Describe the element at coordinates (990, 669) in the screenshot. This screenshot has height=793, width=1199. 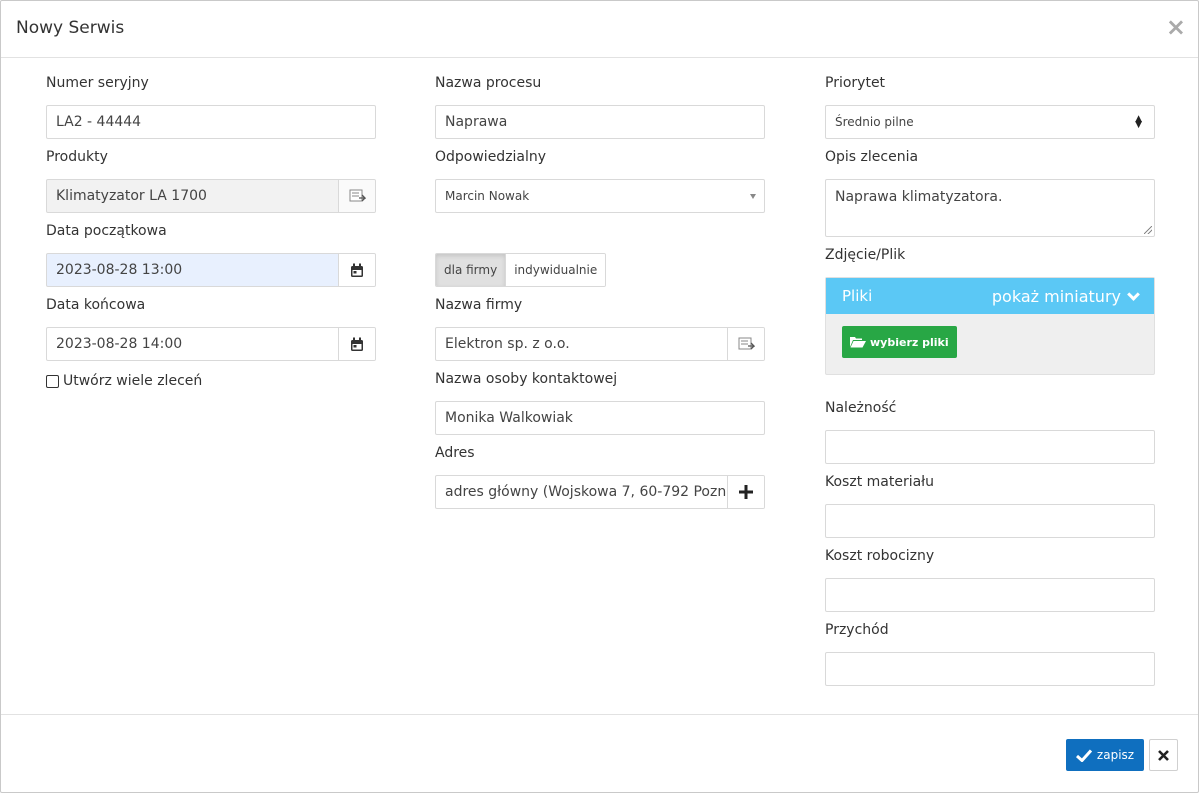
I see `income-input` at that location.